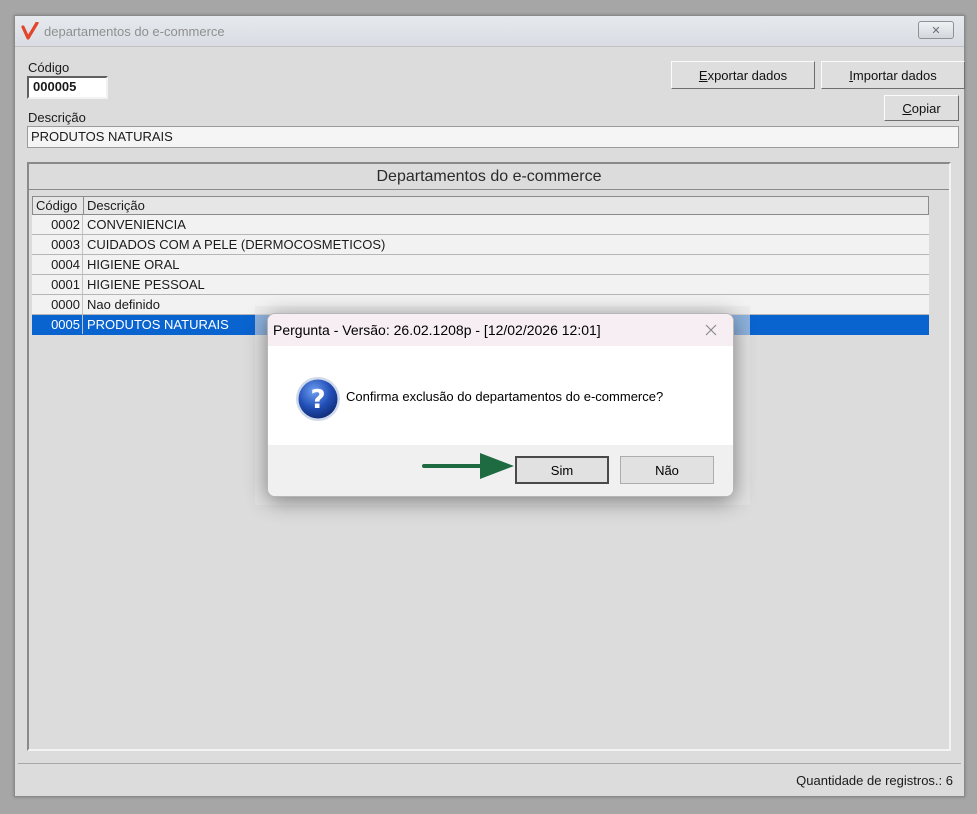 The width and height of the screenshot is (977, 814). What do you see at coordinates (489, 177) in the screenshot?
I see `panel-title: Departamentos do e-commerce` at bounding box center [489, 177].